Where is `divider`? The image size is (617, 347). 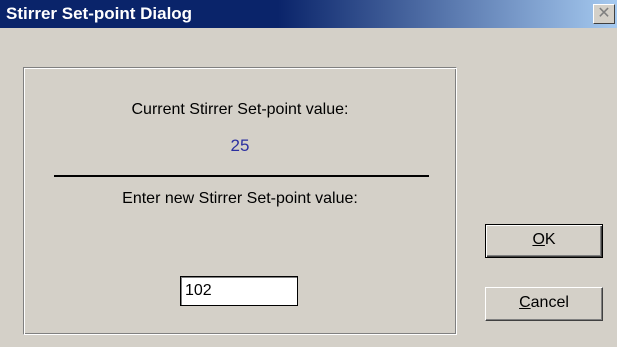 divider is located at coordinates (241, 176).